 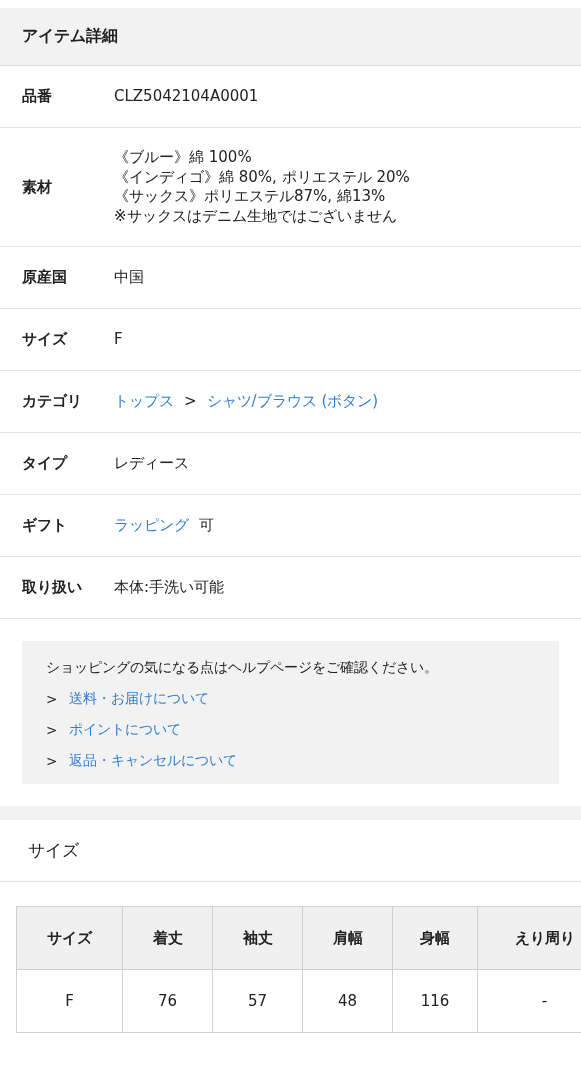 I want to click on help-link: 返品・キャンセルについて, so click(x=153, y=761).